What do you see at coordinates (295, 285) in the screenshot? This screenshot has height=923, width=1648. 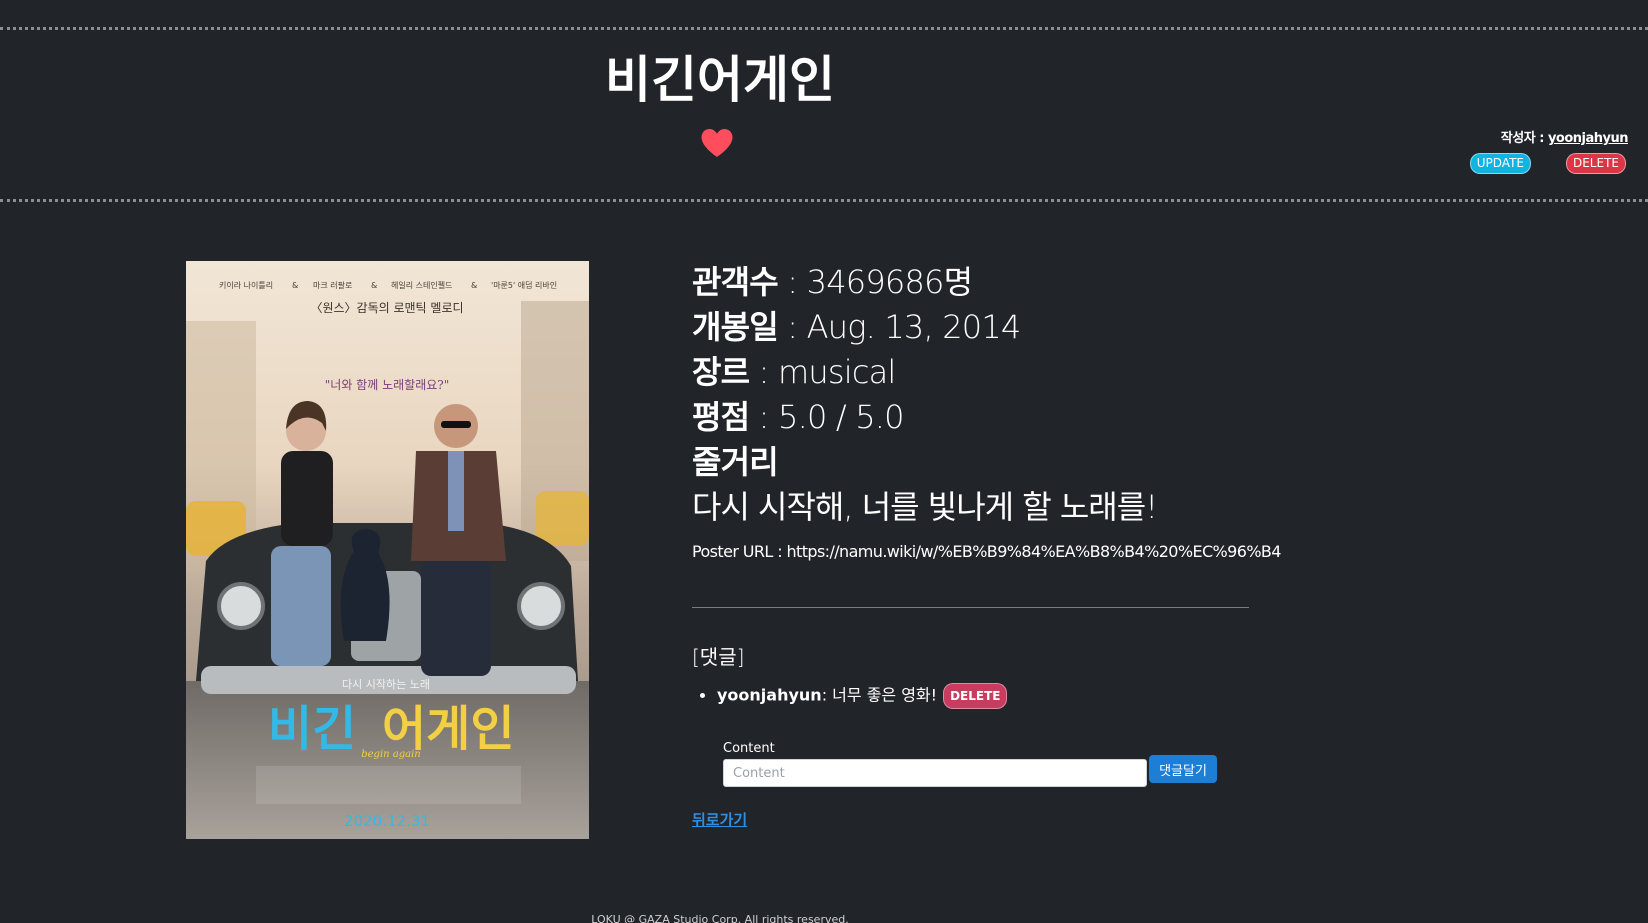 I see `credit-sep-1: &` at bounding box center [295, 285].